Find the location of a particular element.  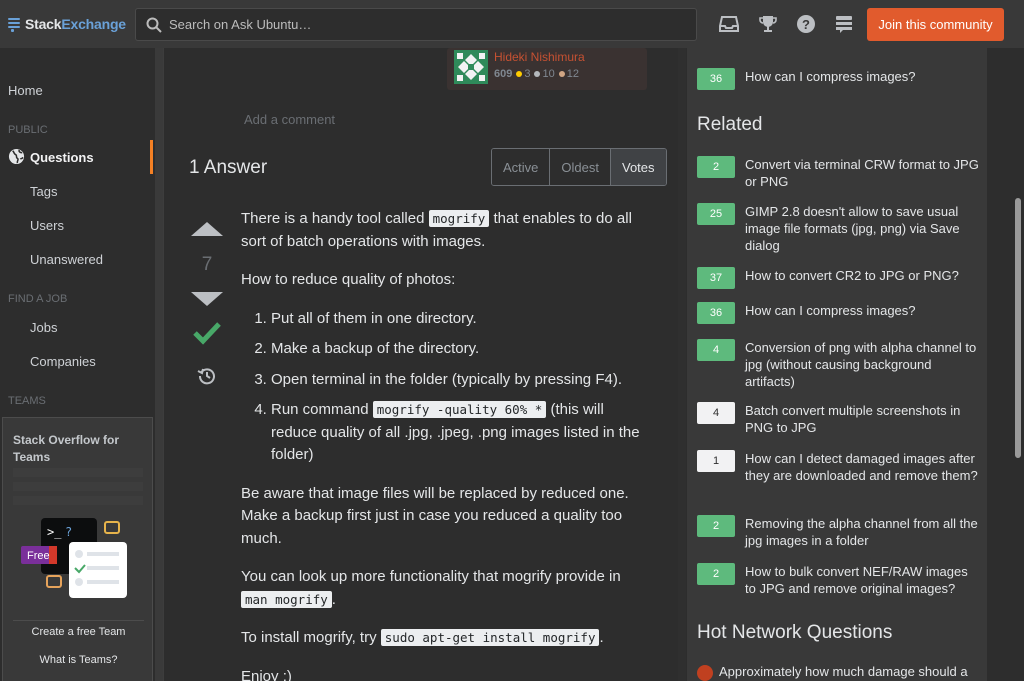

list-item: Make a backup of the directory. is located at coordinates (461, 349).